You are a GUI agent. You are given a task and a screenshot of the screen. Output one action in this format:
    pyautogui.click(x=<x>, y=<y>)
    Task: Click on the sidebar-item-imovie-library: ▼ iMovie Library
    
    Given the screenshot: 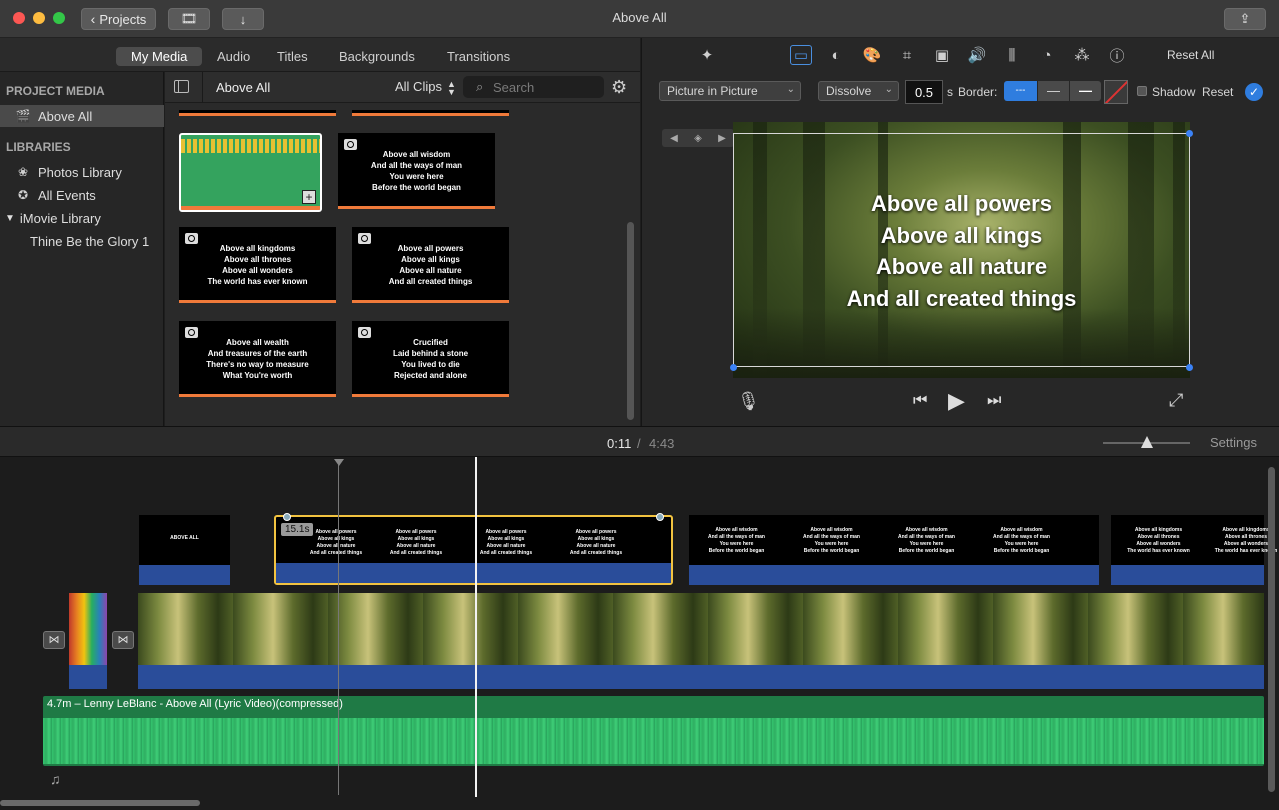 What is the action you would take?
    pyautogui.click(x=82, y=218)
    